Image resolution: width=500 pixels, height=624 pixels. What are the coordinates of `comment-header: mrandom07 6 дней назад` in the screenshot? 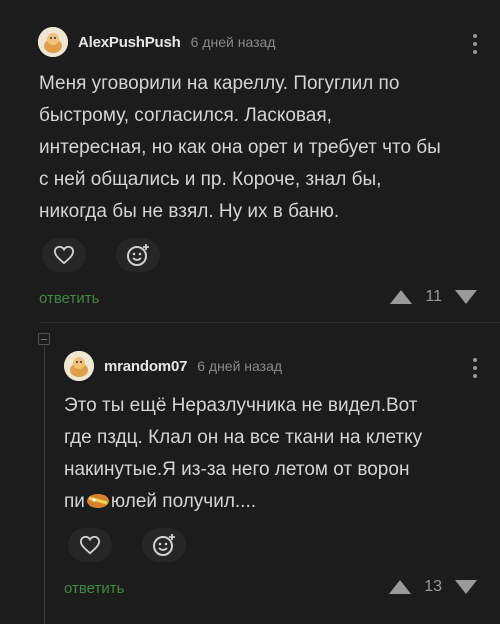 It's located at (173, 366).